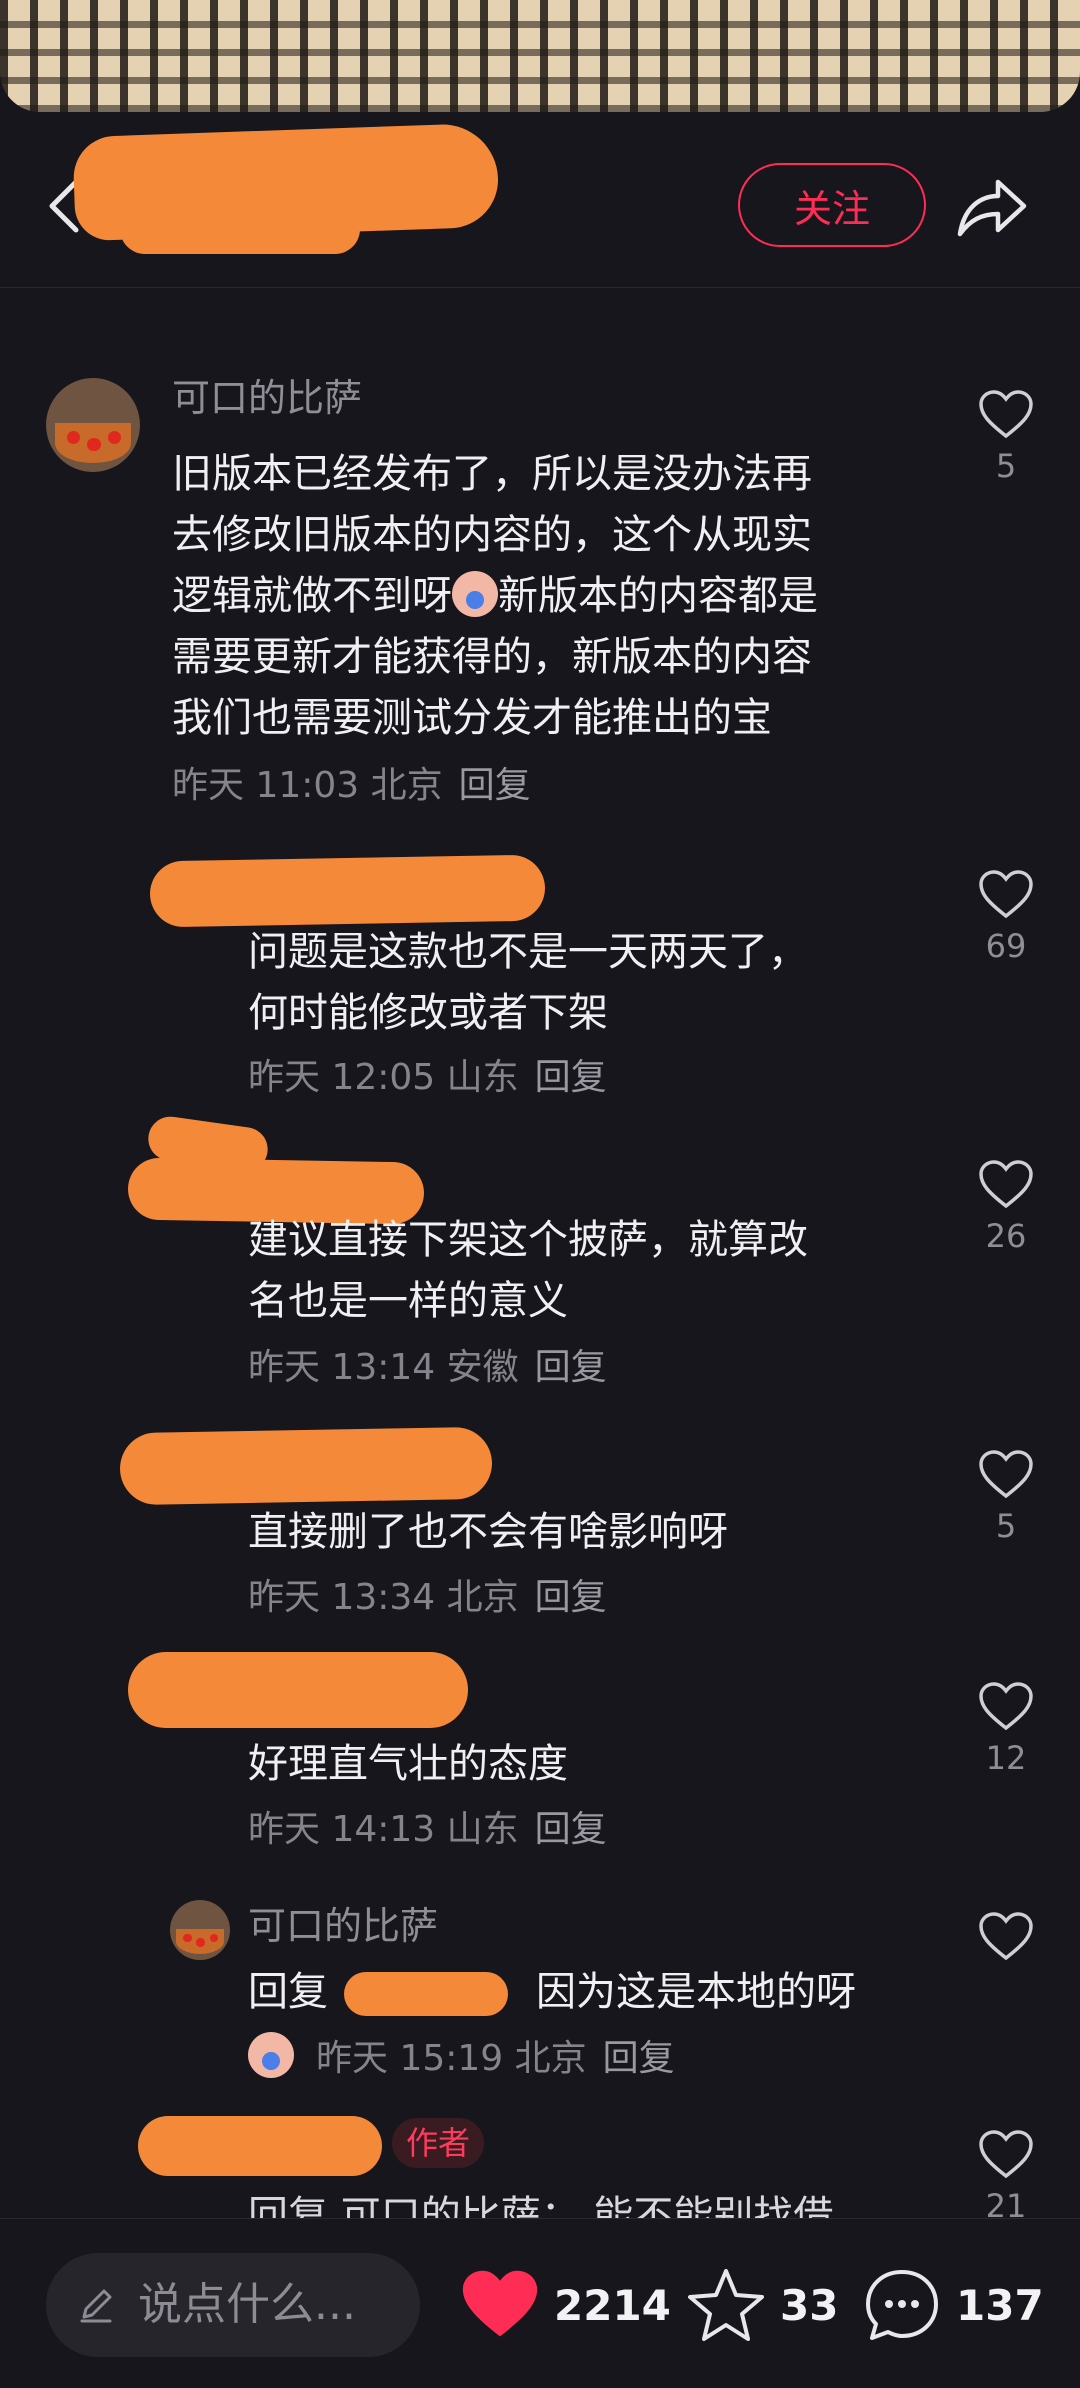 This screenshot has height=2388, width=1080. I want to click on heart-filled-icon, so click(500, 2303).